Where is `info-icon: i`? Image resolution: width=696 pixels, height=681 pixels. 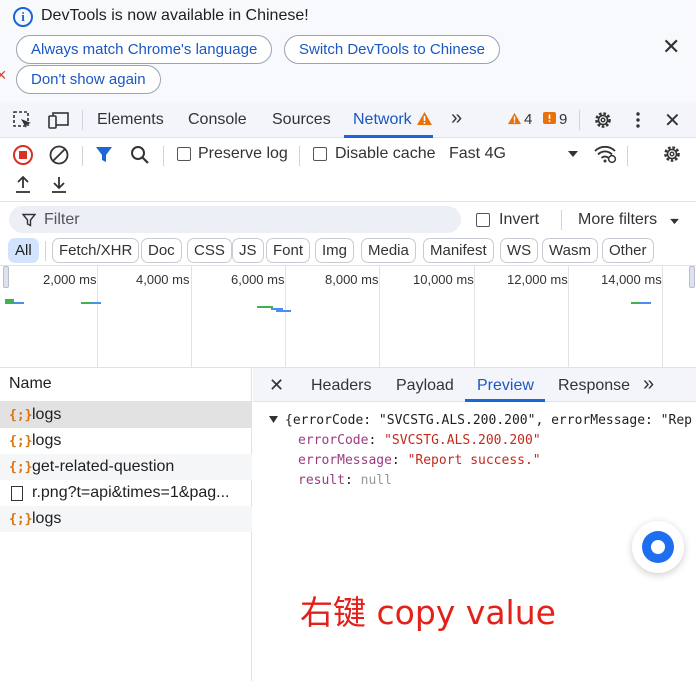
info-icon: i is located at coordinates (23, 17).